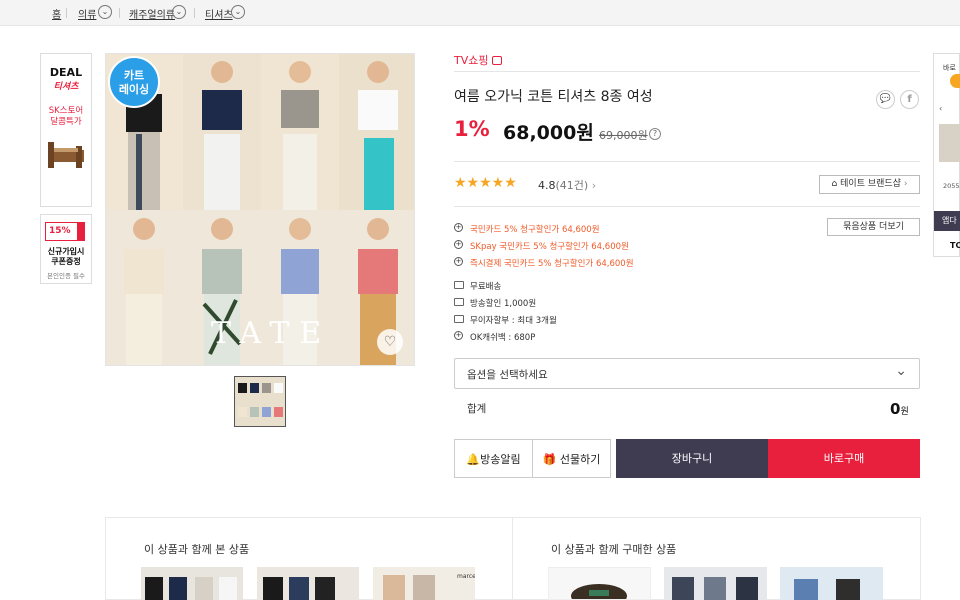 This screenshot has height=600, width=960. Describe the element at coordinates (485, 183) in the screenshot. I see `rating-stars-icon: ★★★★★` at that location.